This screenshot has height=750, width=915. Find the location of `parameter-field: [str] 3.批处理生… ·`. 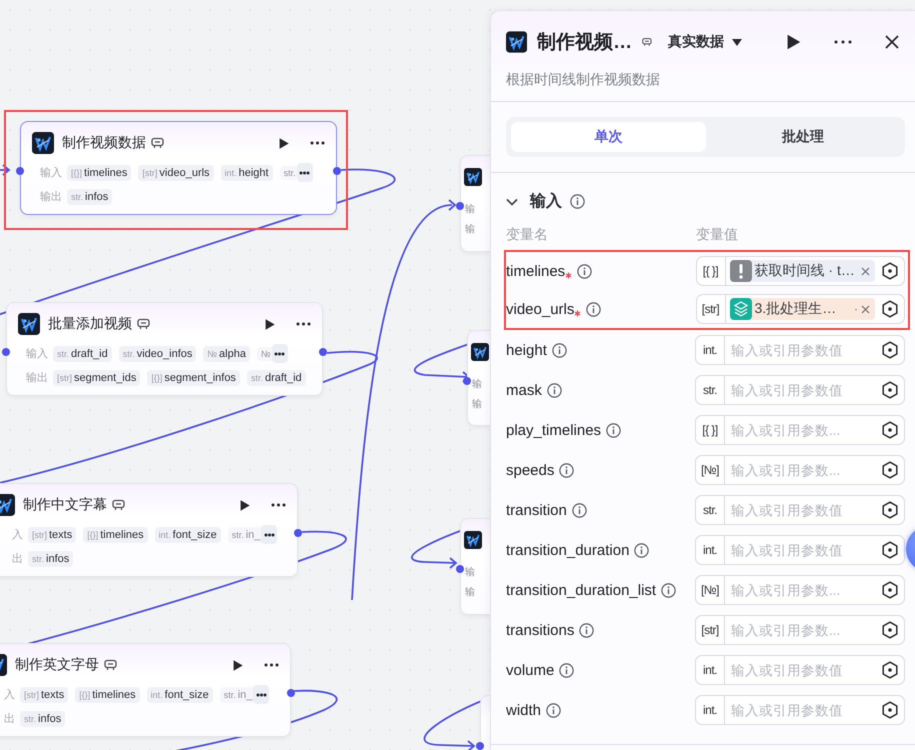

parameter-field: [str] 3.批处理生… · is located at coordinates (800, 309).